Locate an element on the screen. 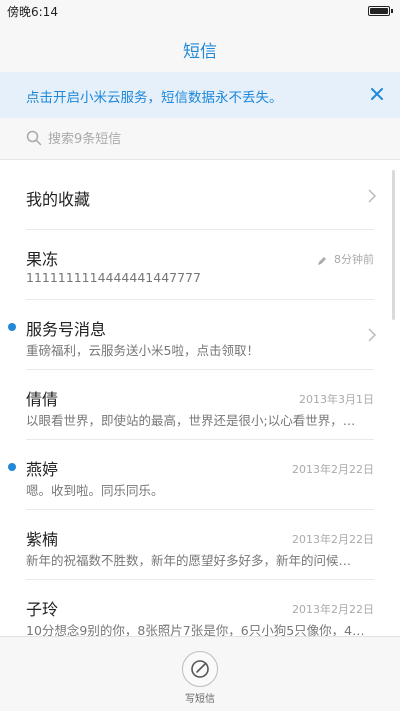 The image size is (400, 711). conversation-preview: 重磅福利，云服务送小米5啦，点击领取！ is located at coordinates (142, 350).